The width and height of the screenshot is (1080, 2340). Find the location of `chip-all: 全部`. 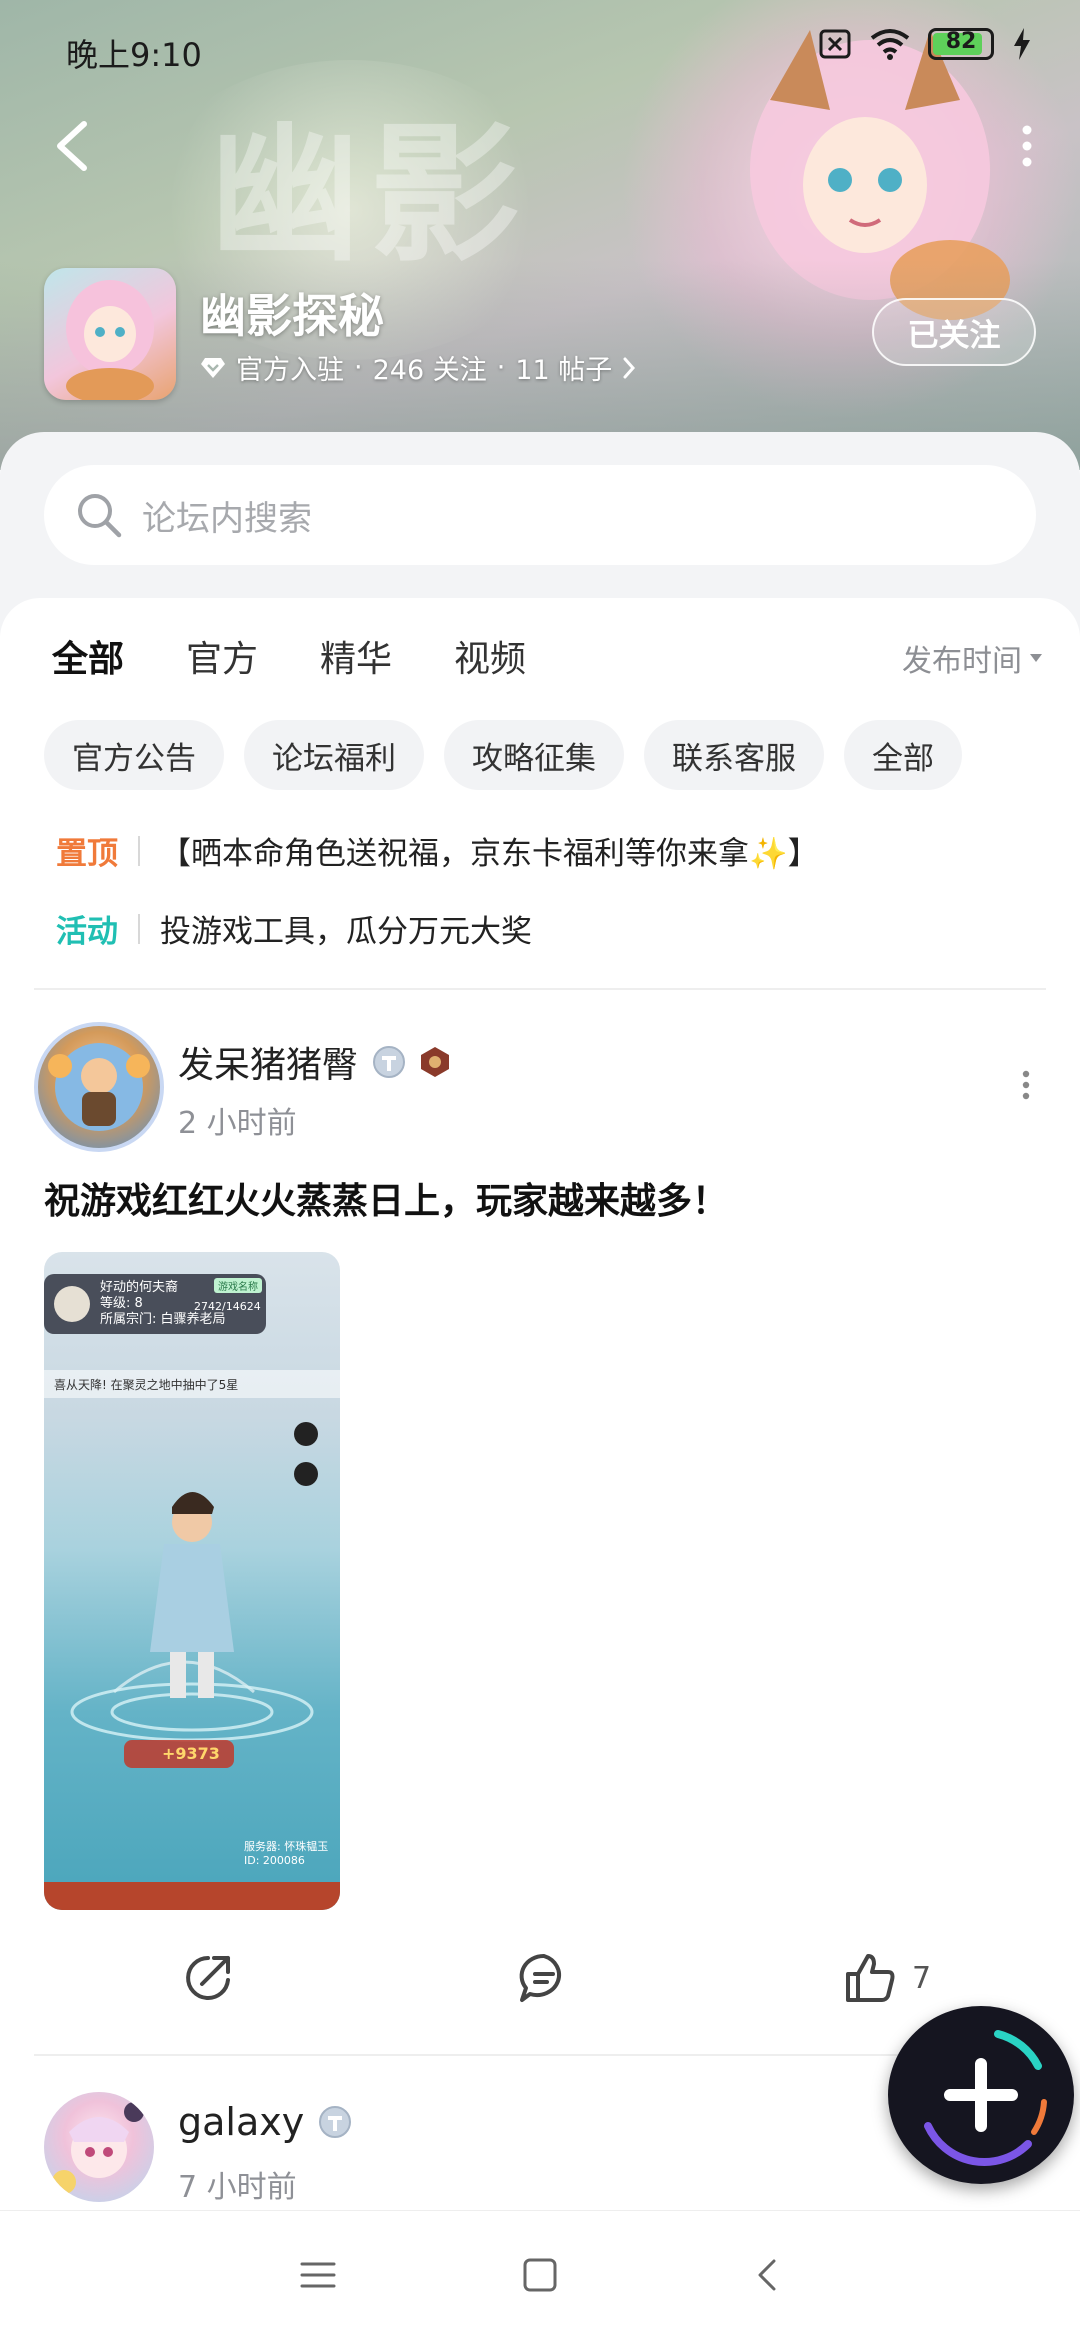

chip-all: 全部 is located at coordinates (903, 755).